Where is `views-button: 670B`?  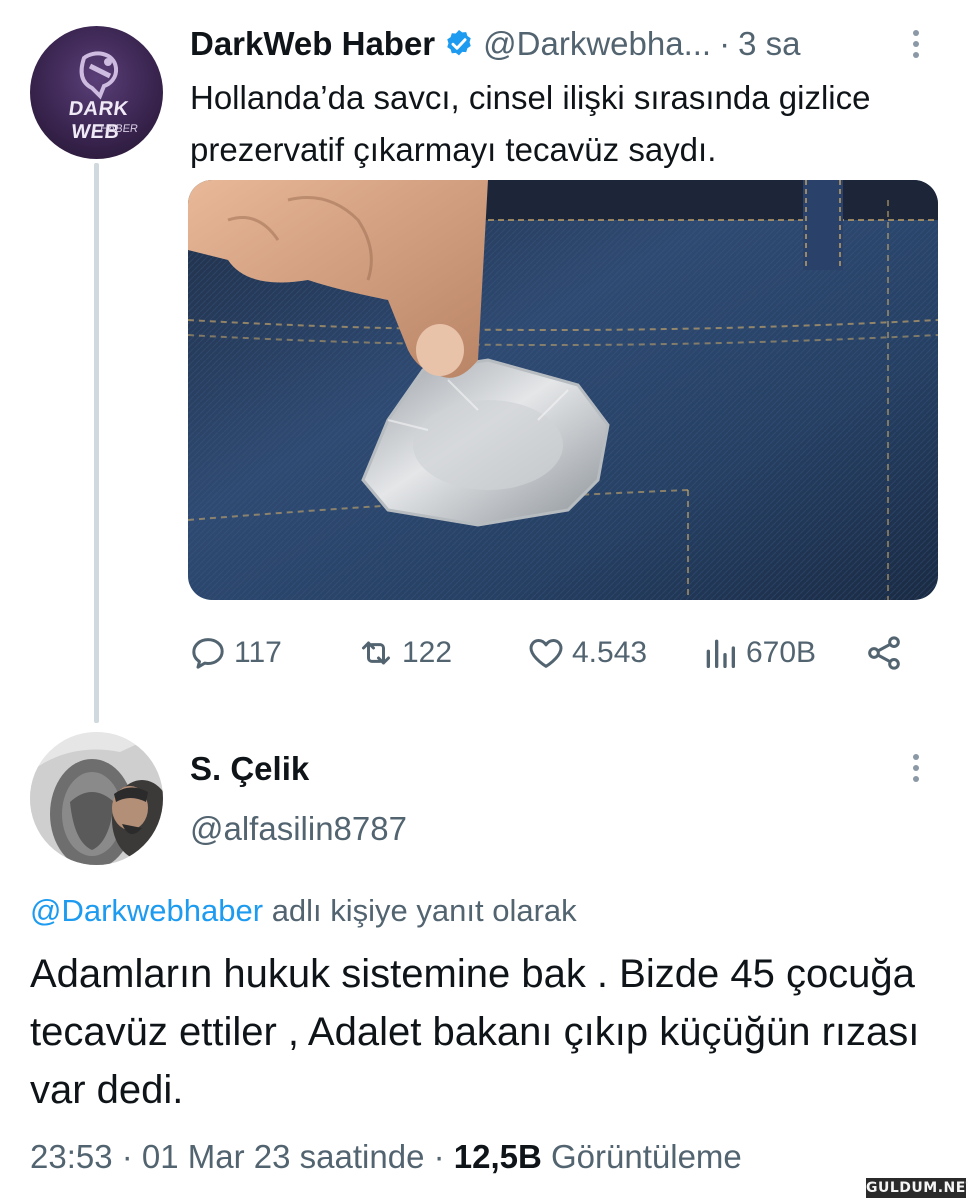 views-button: 670B is located at coordinates (758, 653).